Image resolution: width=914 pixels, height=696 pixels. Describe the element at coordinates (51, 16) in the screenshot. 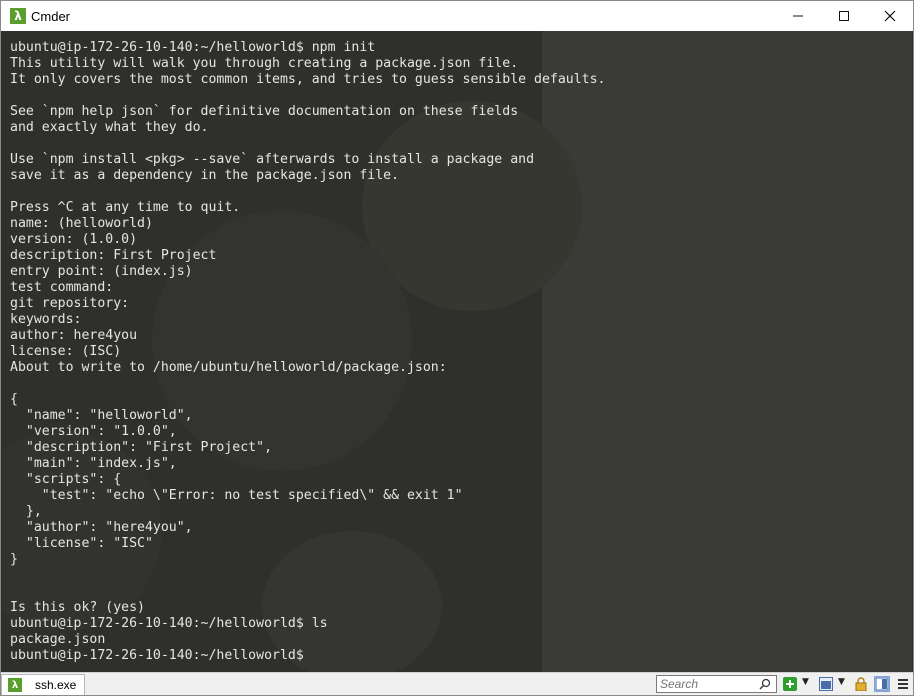

I see `window-title: Cmder` at that location.